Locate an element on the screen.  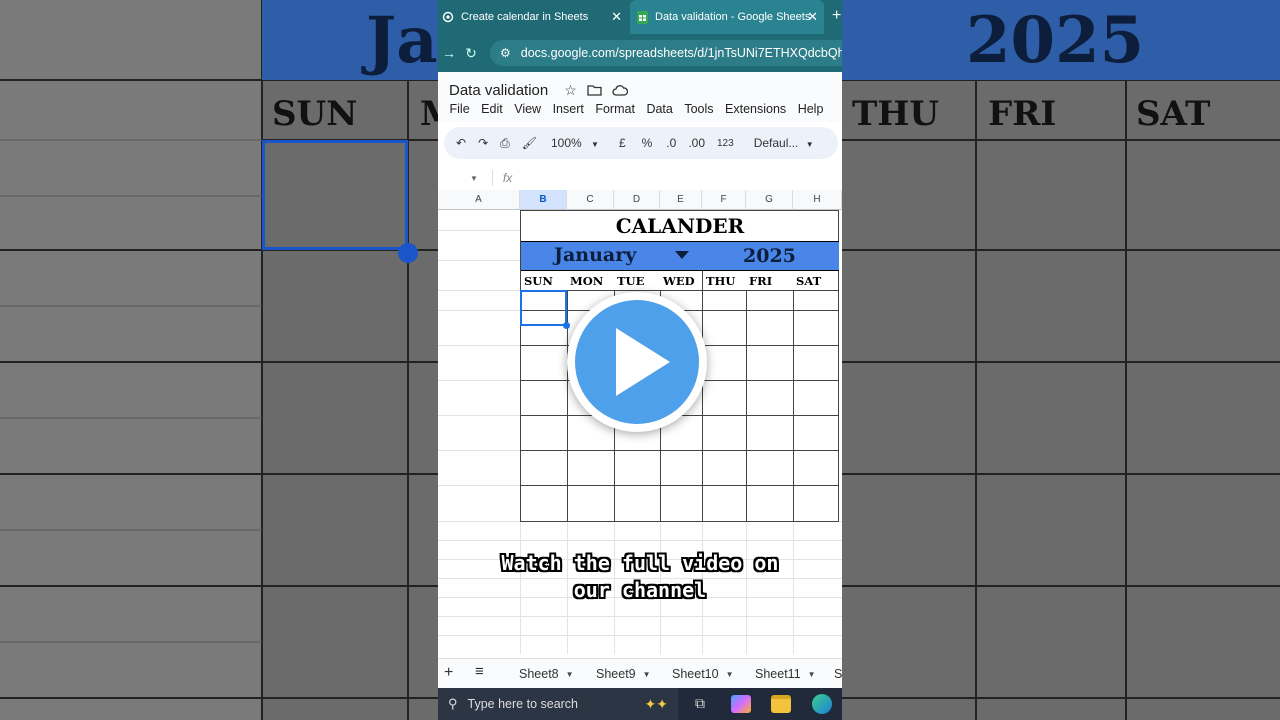
chatgpt-icon is located at coordinates (448, 17).